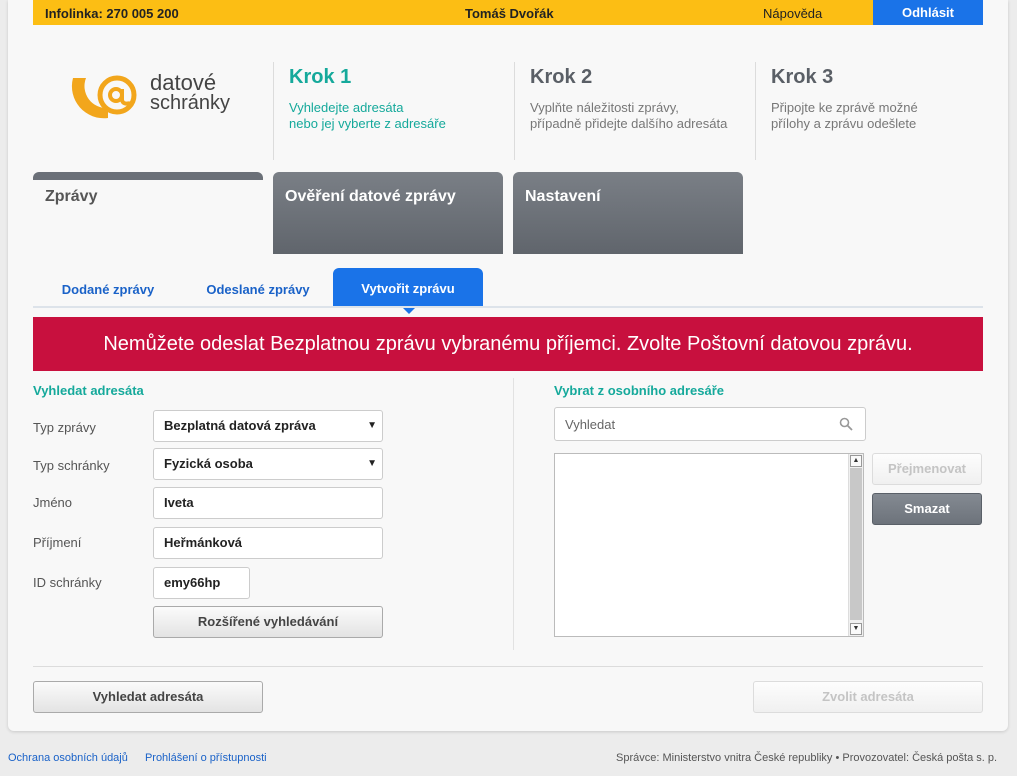 This screenshot has height=776, width=1017. What do you see at coordinates (927, 469) in the screenshot?
I see `rename-button: Přejmenovat` at bounding box center [927, 469].